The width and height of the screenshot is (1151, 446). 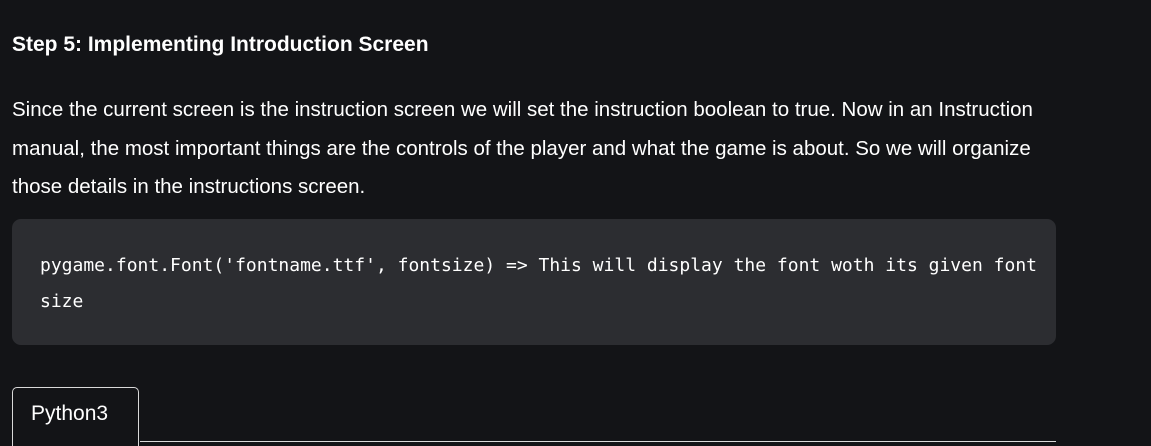 I want to click on tab-divider, so click(x=598, y=441).